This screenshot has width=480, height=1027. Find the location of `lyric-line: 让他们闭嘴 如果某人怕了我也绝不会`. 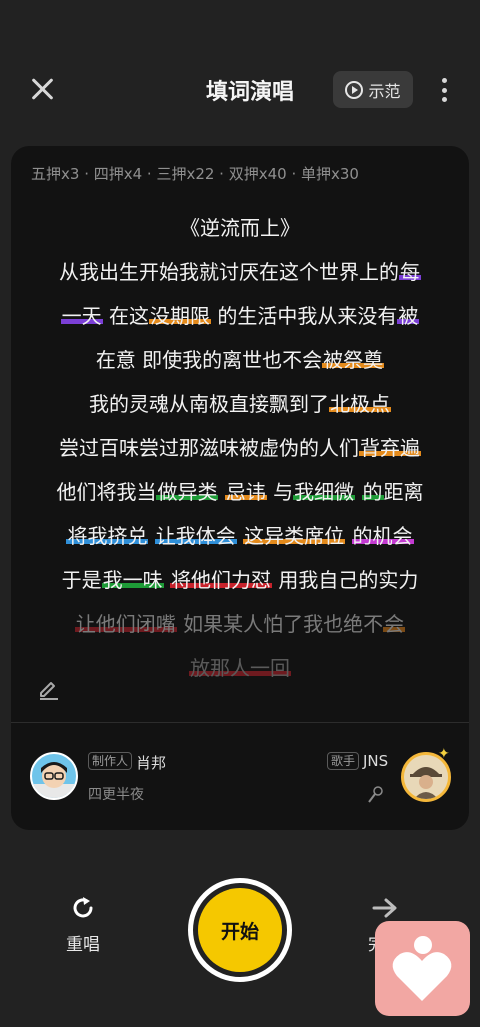

lyric-line: 让他们闭嘴 如果某人怕了我也绝不会 is located at coordinates (240, 624).